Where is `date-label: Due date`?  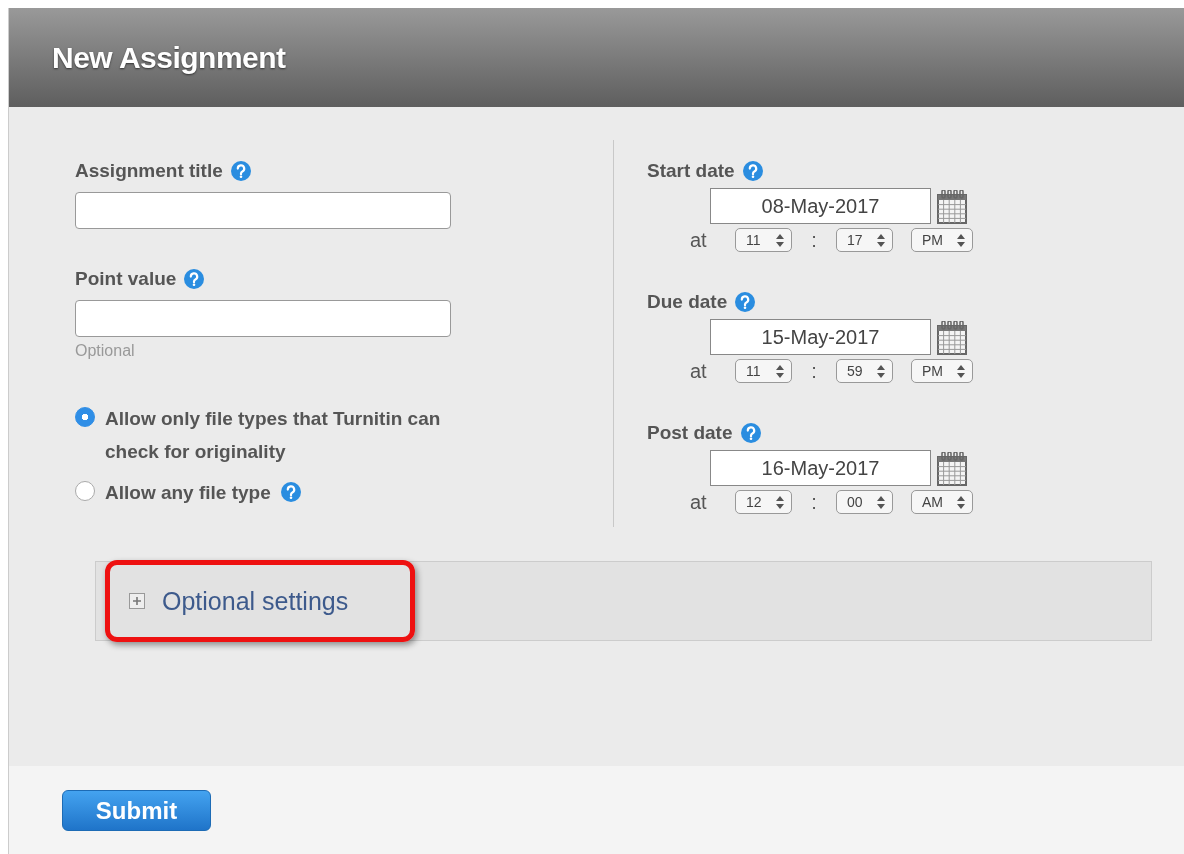 date-label: Due date is located at coordinates (687, 302).